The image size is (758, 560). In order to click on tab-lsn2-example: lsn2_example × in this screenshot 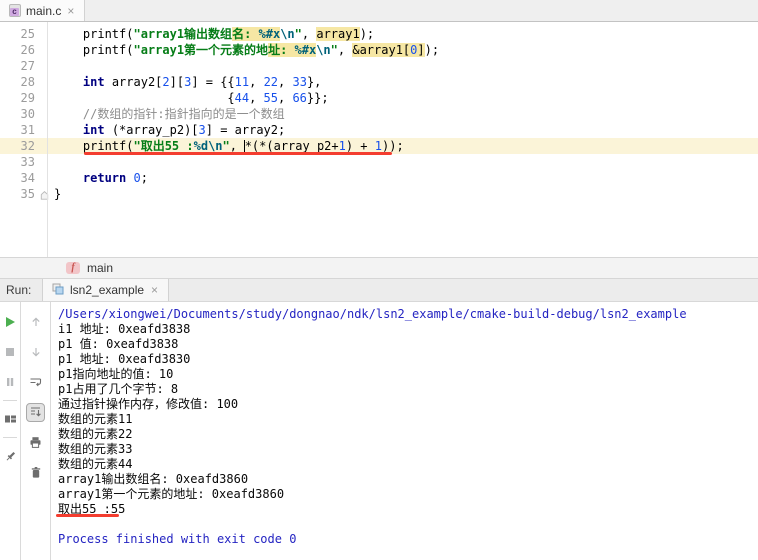, I will do `click(106, 290)`.